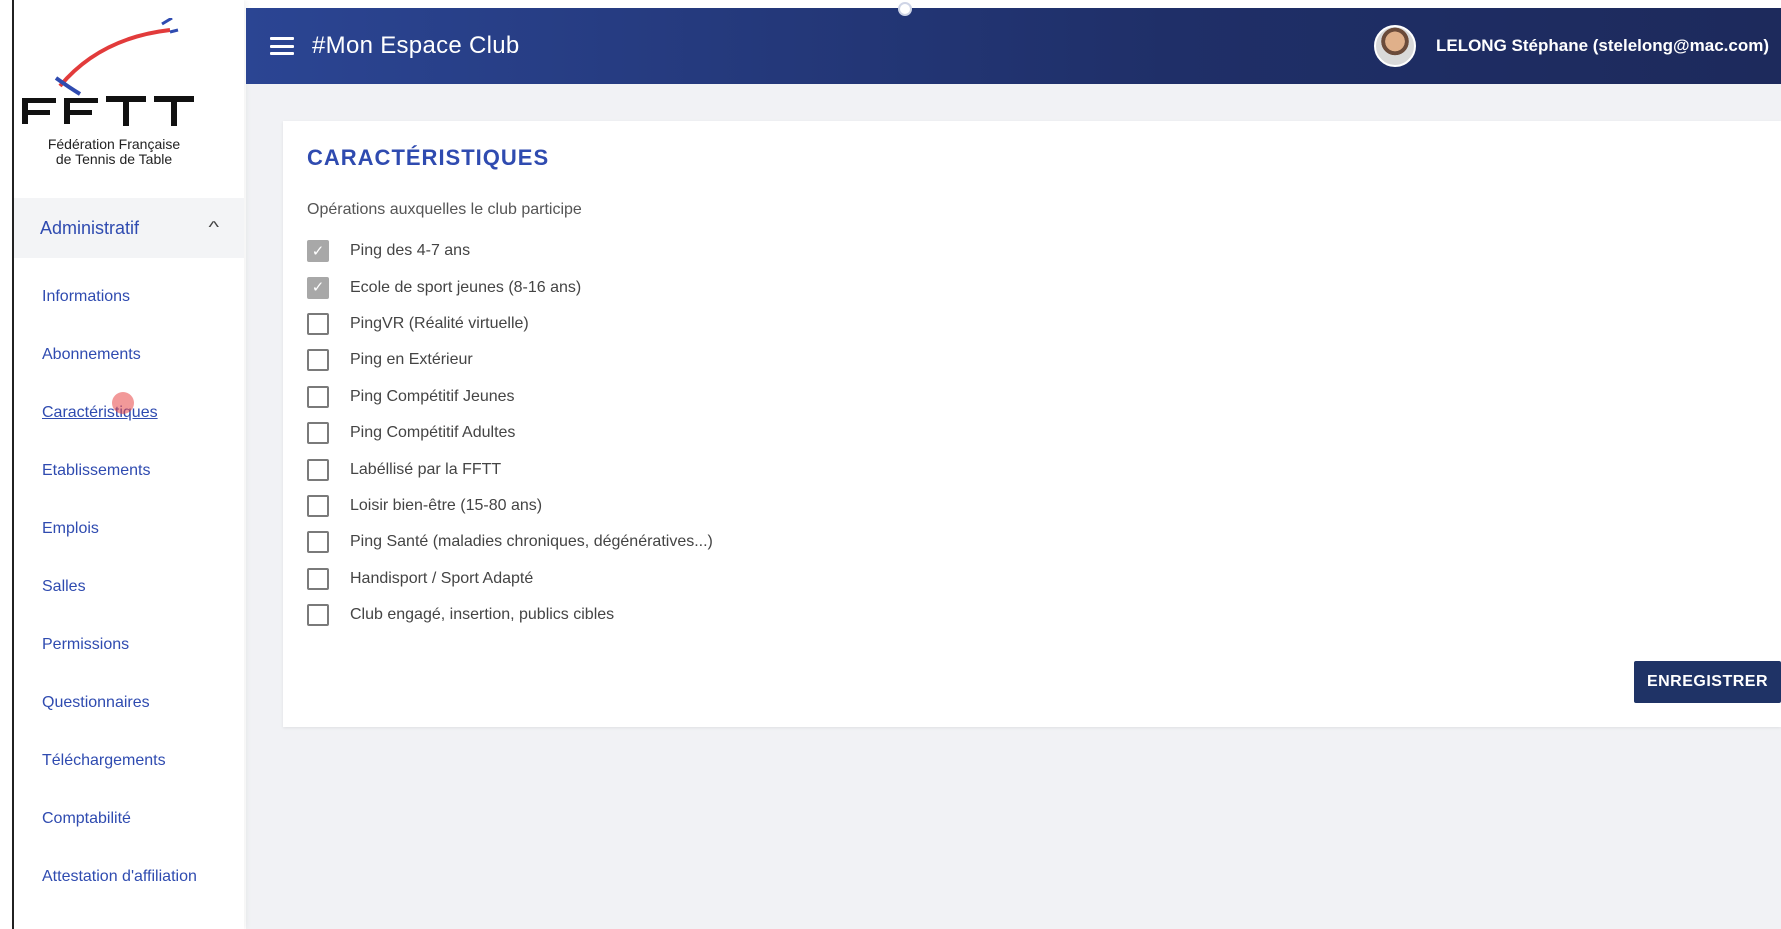 Image resolution: width=1781 pixels, height=929 pixels. I want to click on sidebar-item-salles: Salles, so click(129, 587).